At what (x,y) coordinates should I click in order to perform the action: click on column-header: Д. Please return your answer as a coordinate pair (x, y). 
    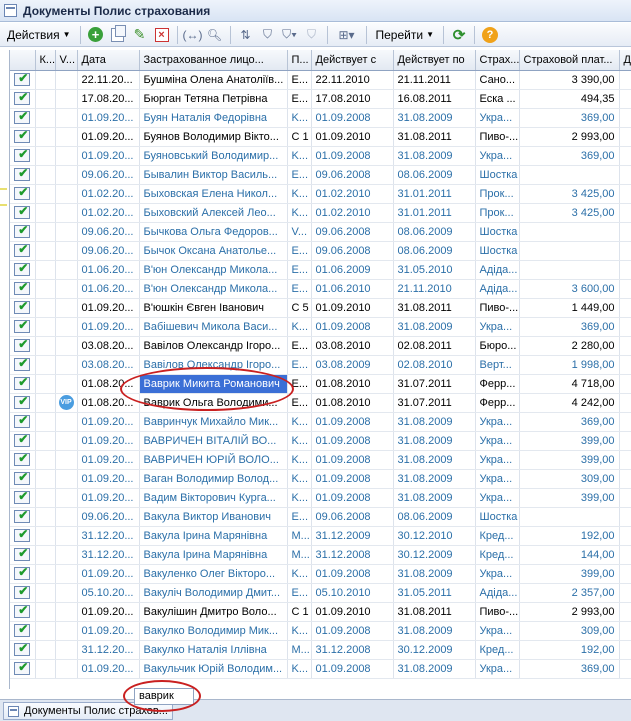
    Looking at the image, I should click on (625, 60).